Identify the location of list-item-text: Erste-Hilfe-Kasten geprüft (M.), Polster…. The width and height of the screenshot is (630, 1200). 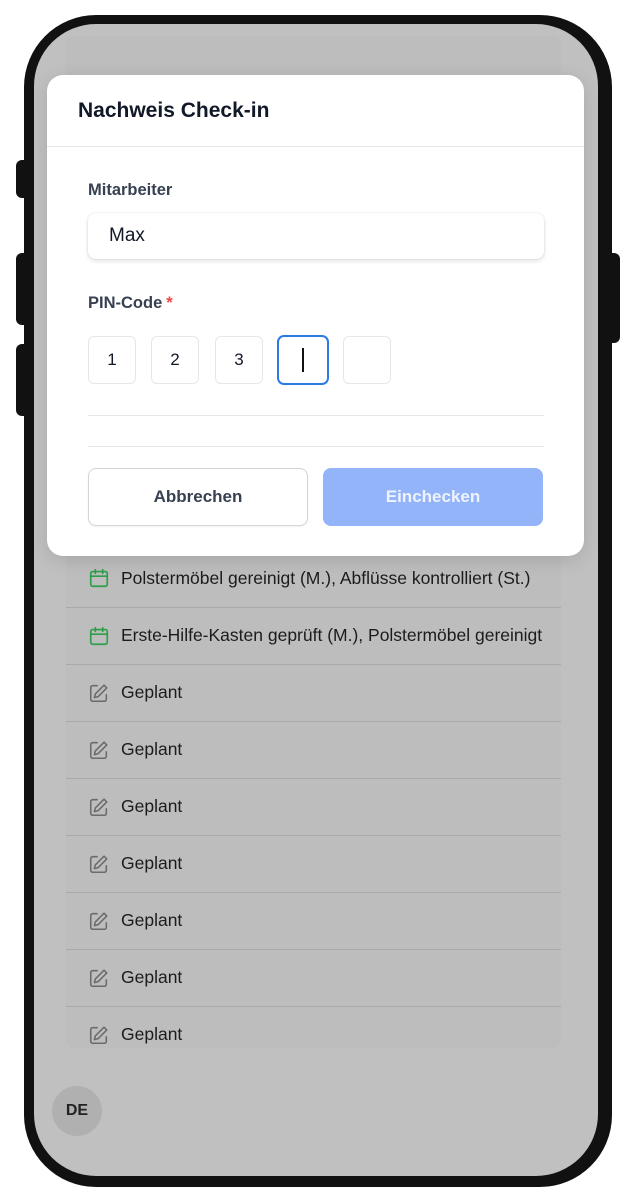
(332, 635).